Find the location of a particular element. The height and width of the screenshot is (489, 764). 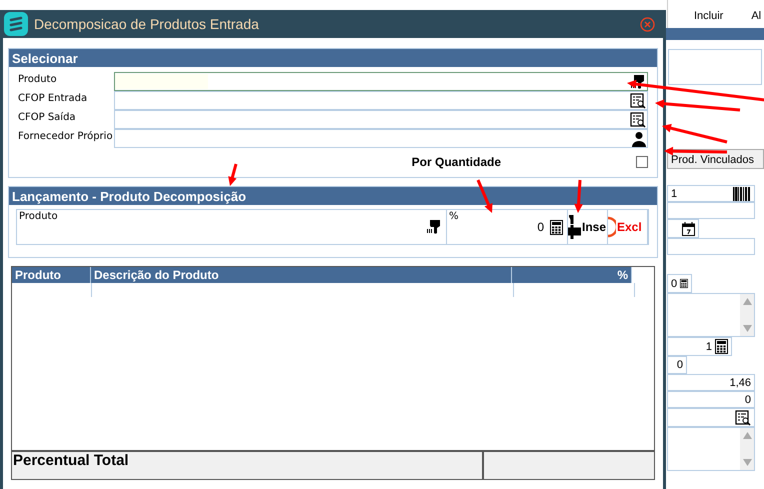

field-label: Fornecedor Próprio is located at coordinates (66, 137).